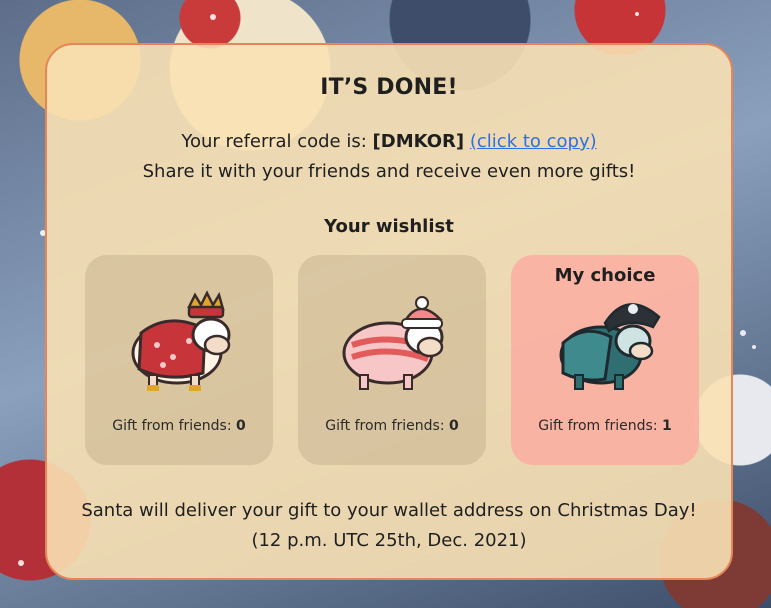  I want to click on king-sheep-icon, so click(181, 340).